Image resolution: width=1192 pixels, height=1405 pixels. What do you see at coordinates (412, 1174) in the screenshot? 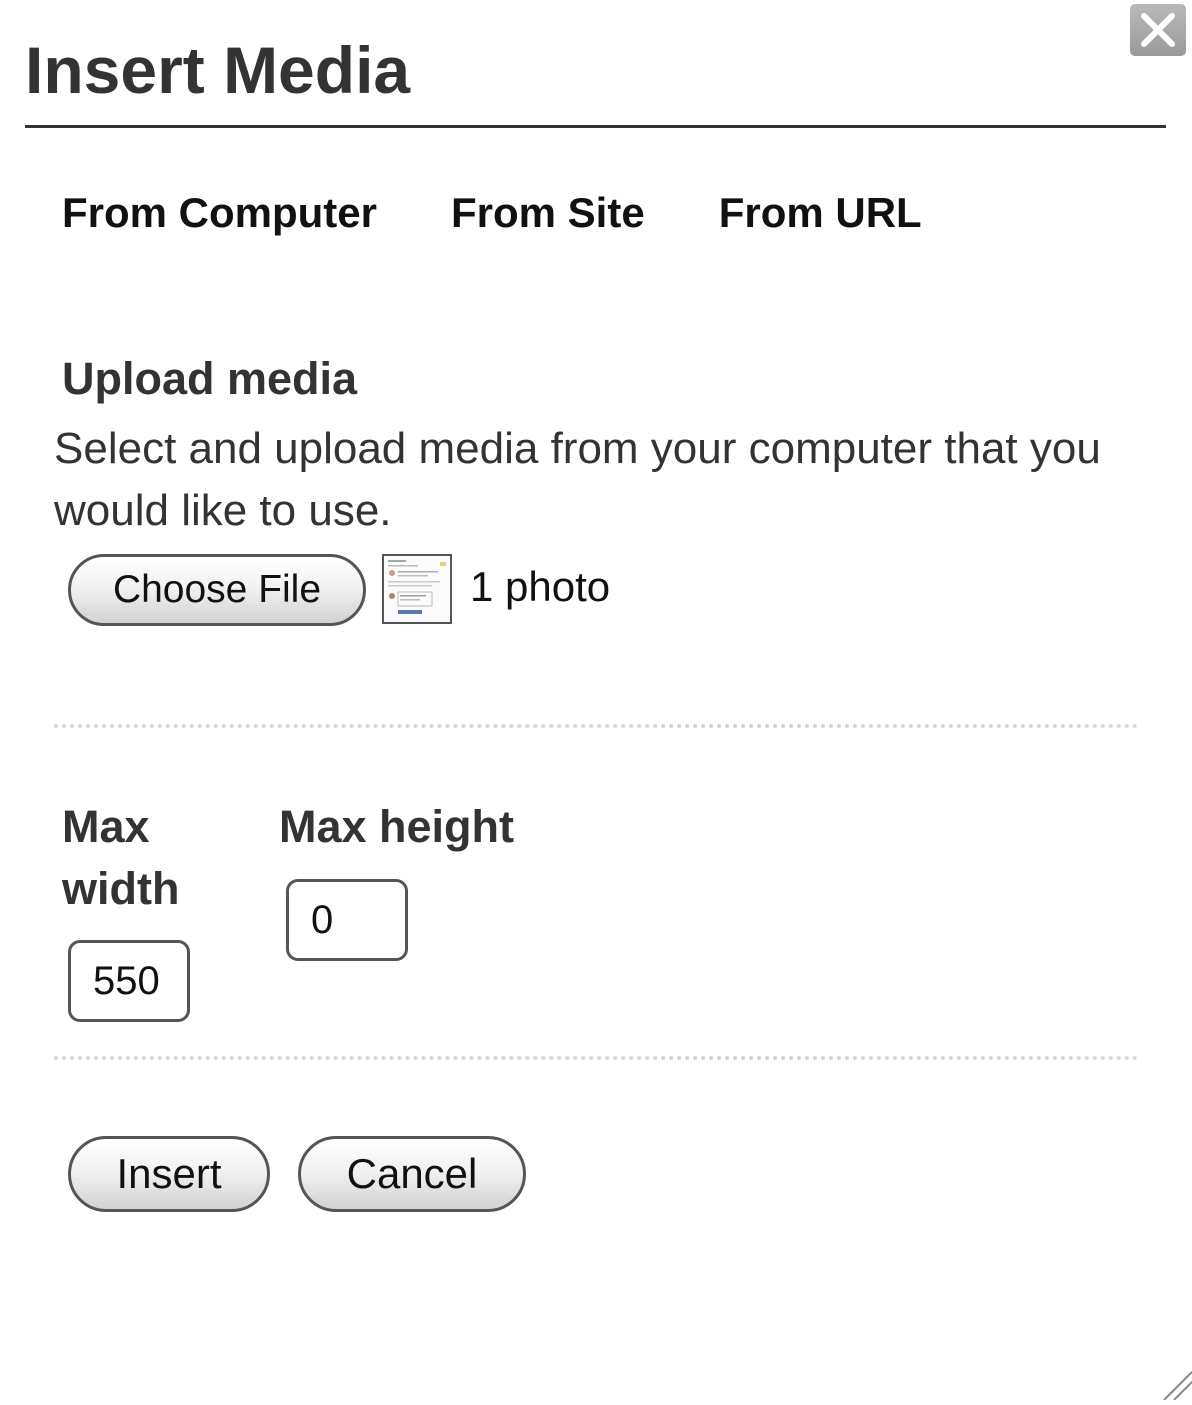
I see `cancel-button: Cancel` at bounding box center [412, 1174].